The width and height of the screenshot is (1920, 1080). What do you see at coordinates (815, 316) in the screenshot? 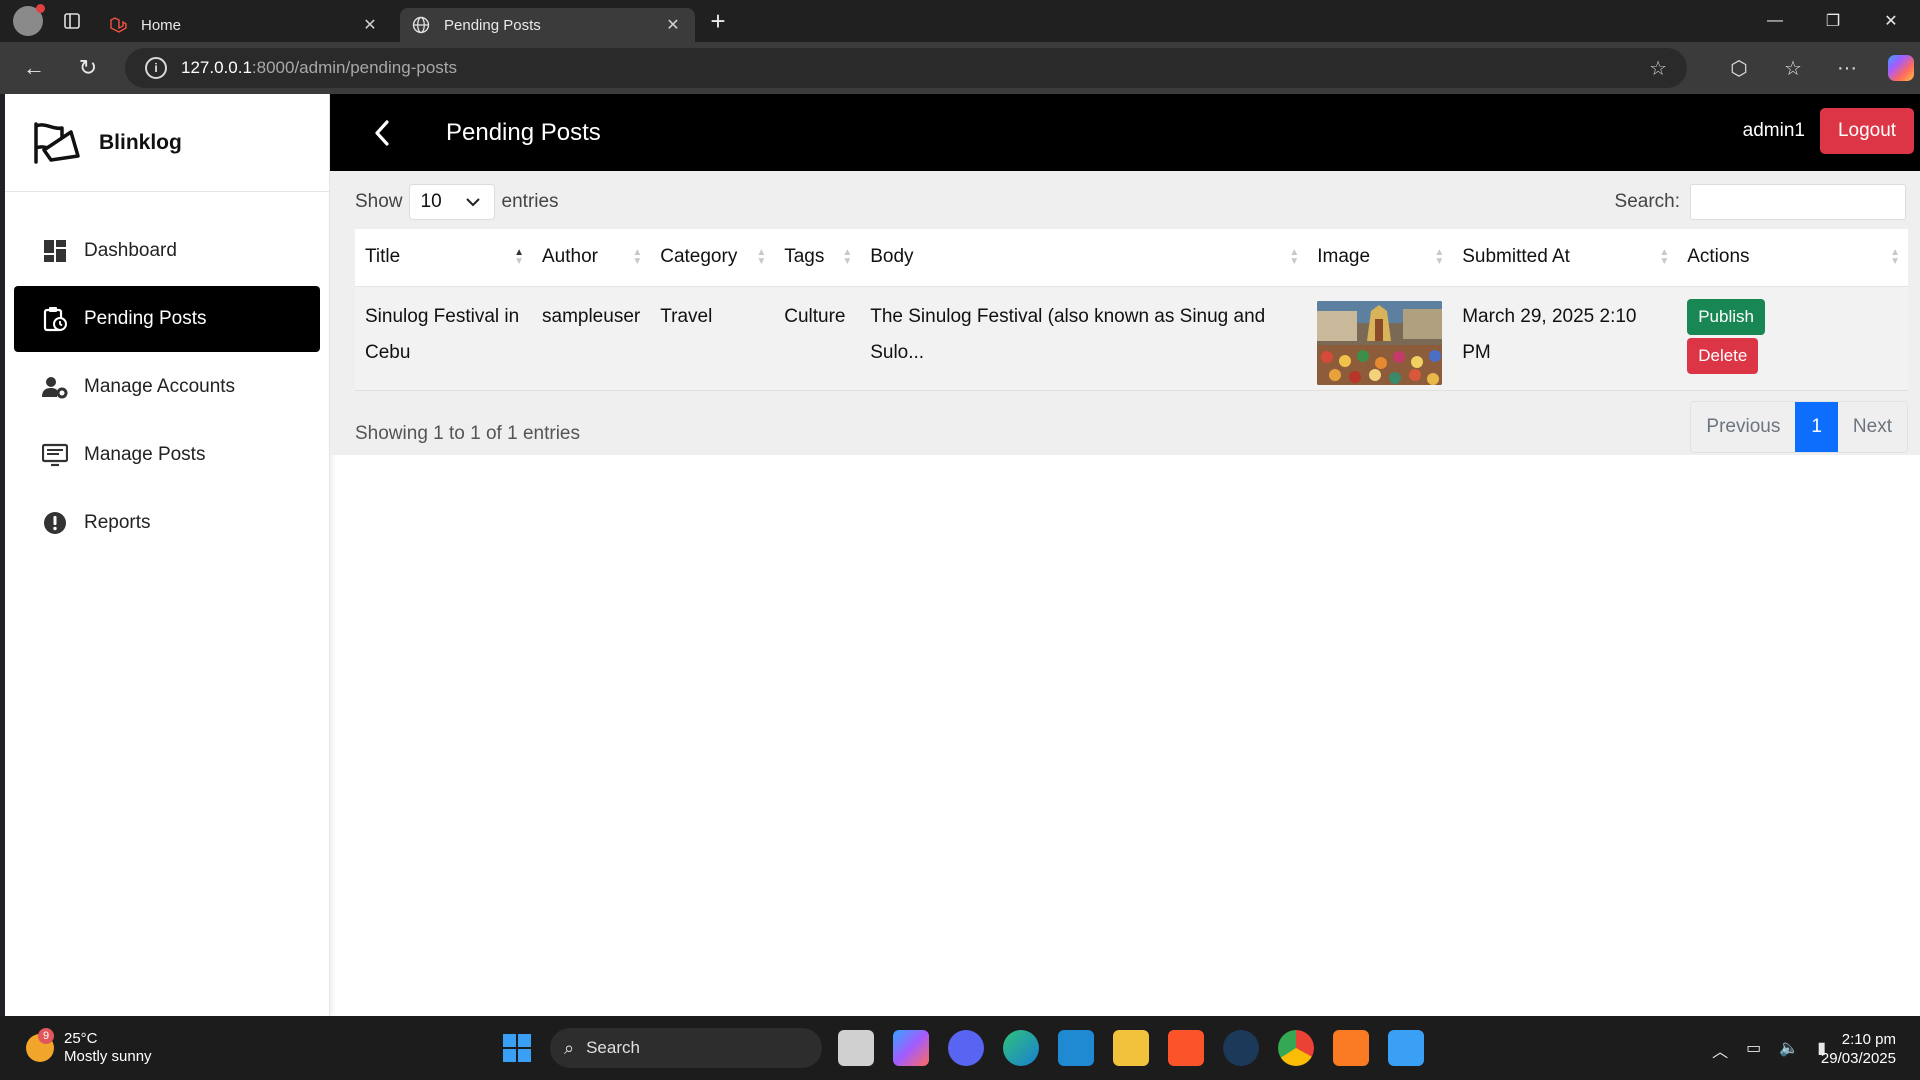
I see `cell-tags: Culture` at bounding box center [815, 316].